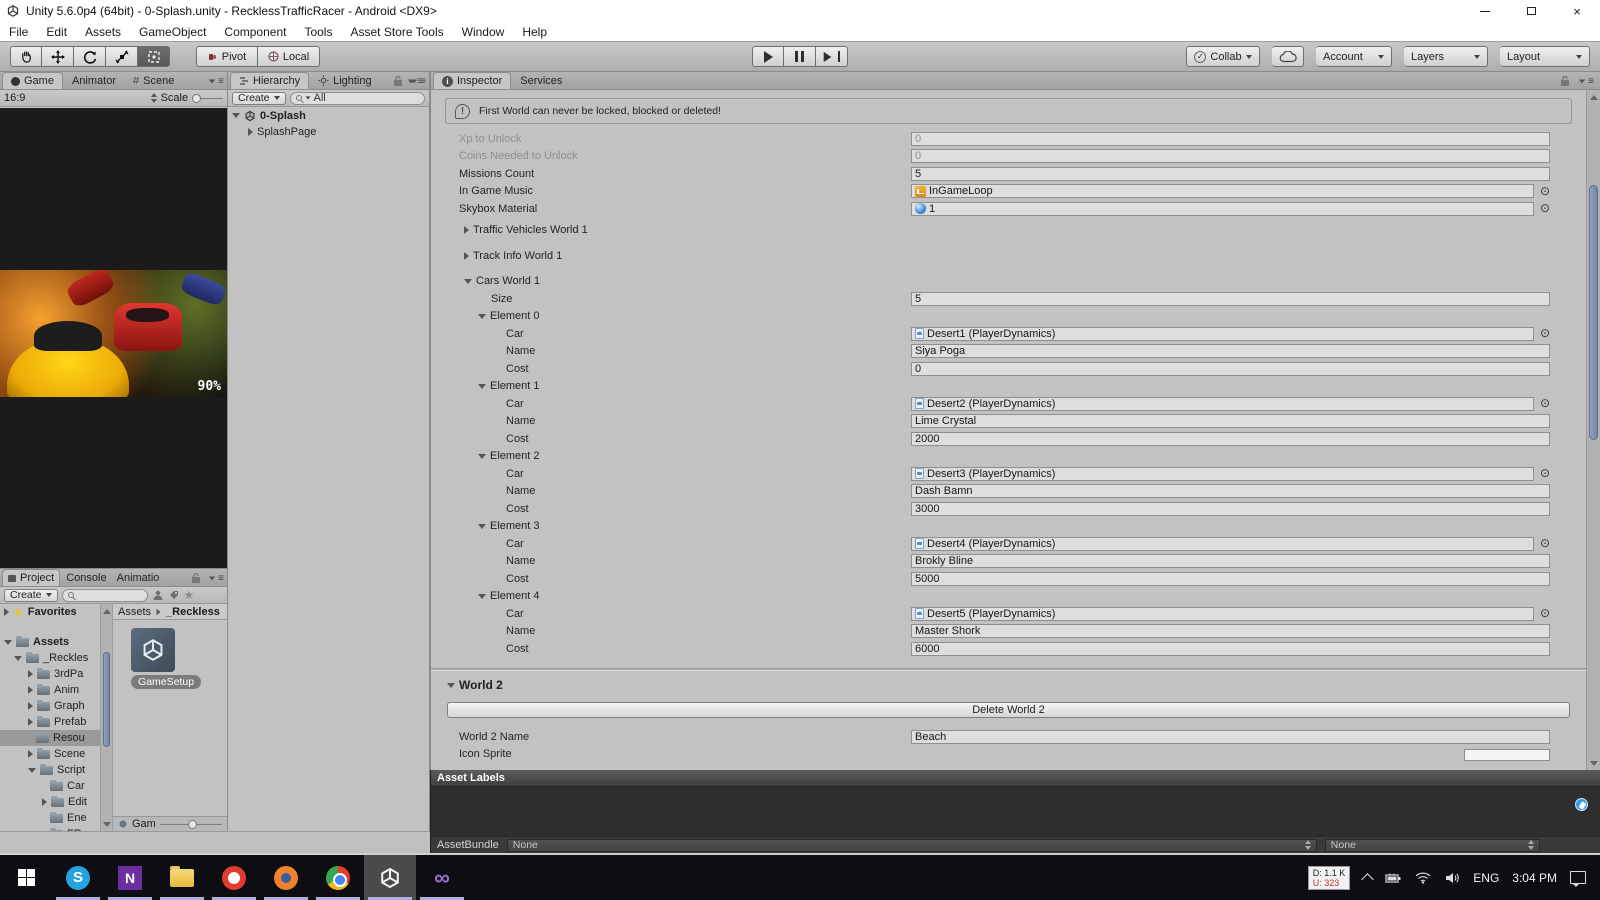  Describe the element at coordinates (1534, 878) in the screenshot. I see `clock: 3:04 PM` at that location.